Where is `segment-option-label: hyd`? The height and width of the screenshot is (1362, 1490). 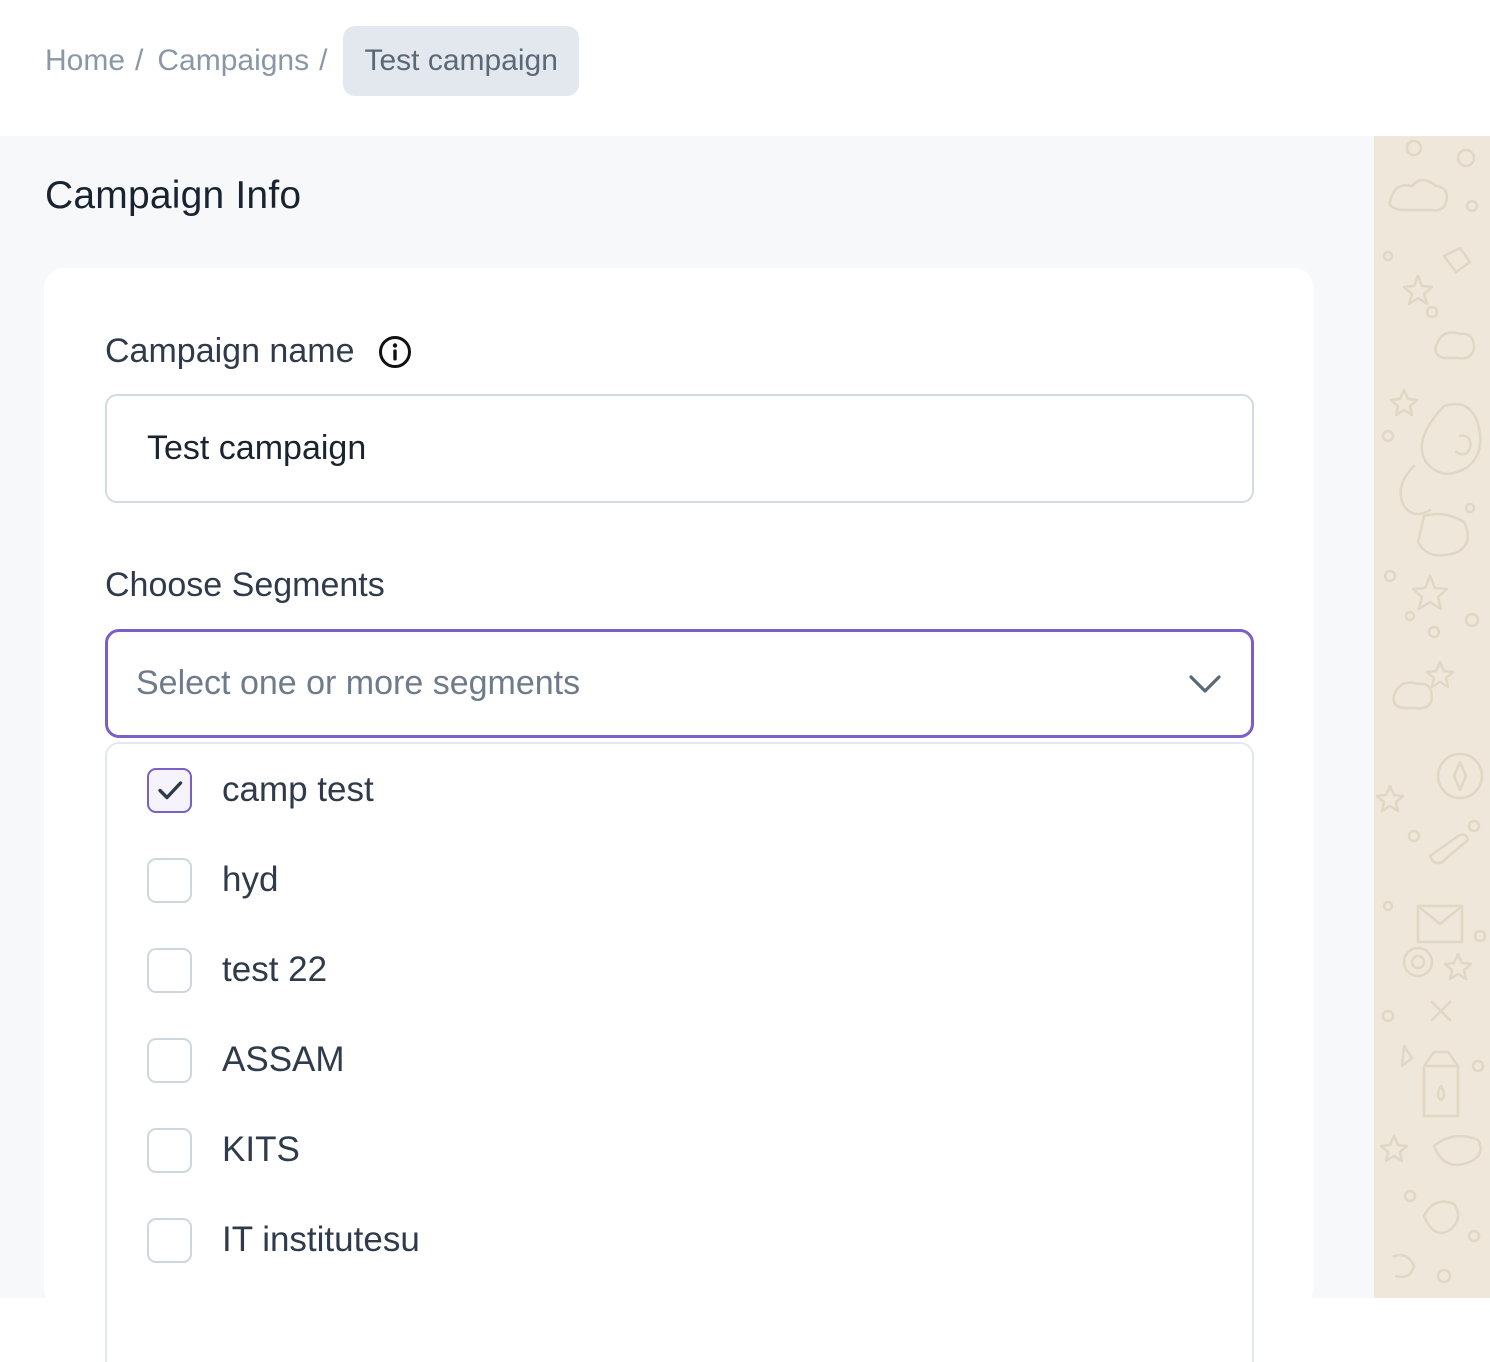 segment-option-label: hyd is located at coordinates (250, 879).